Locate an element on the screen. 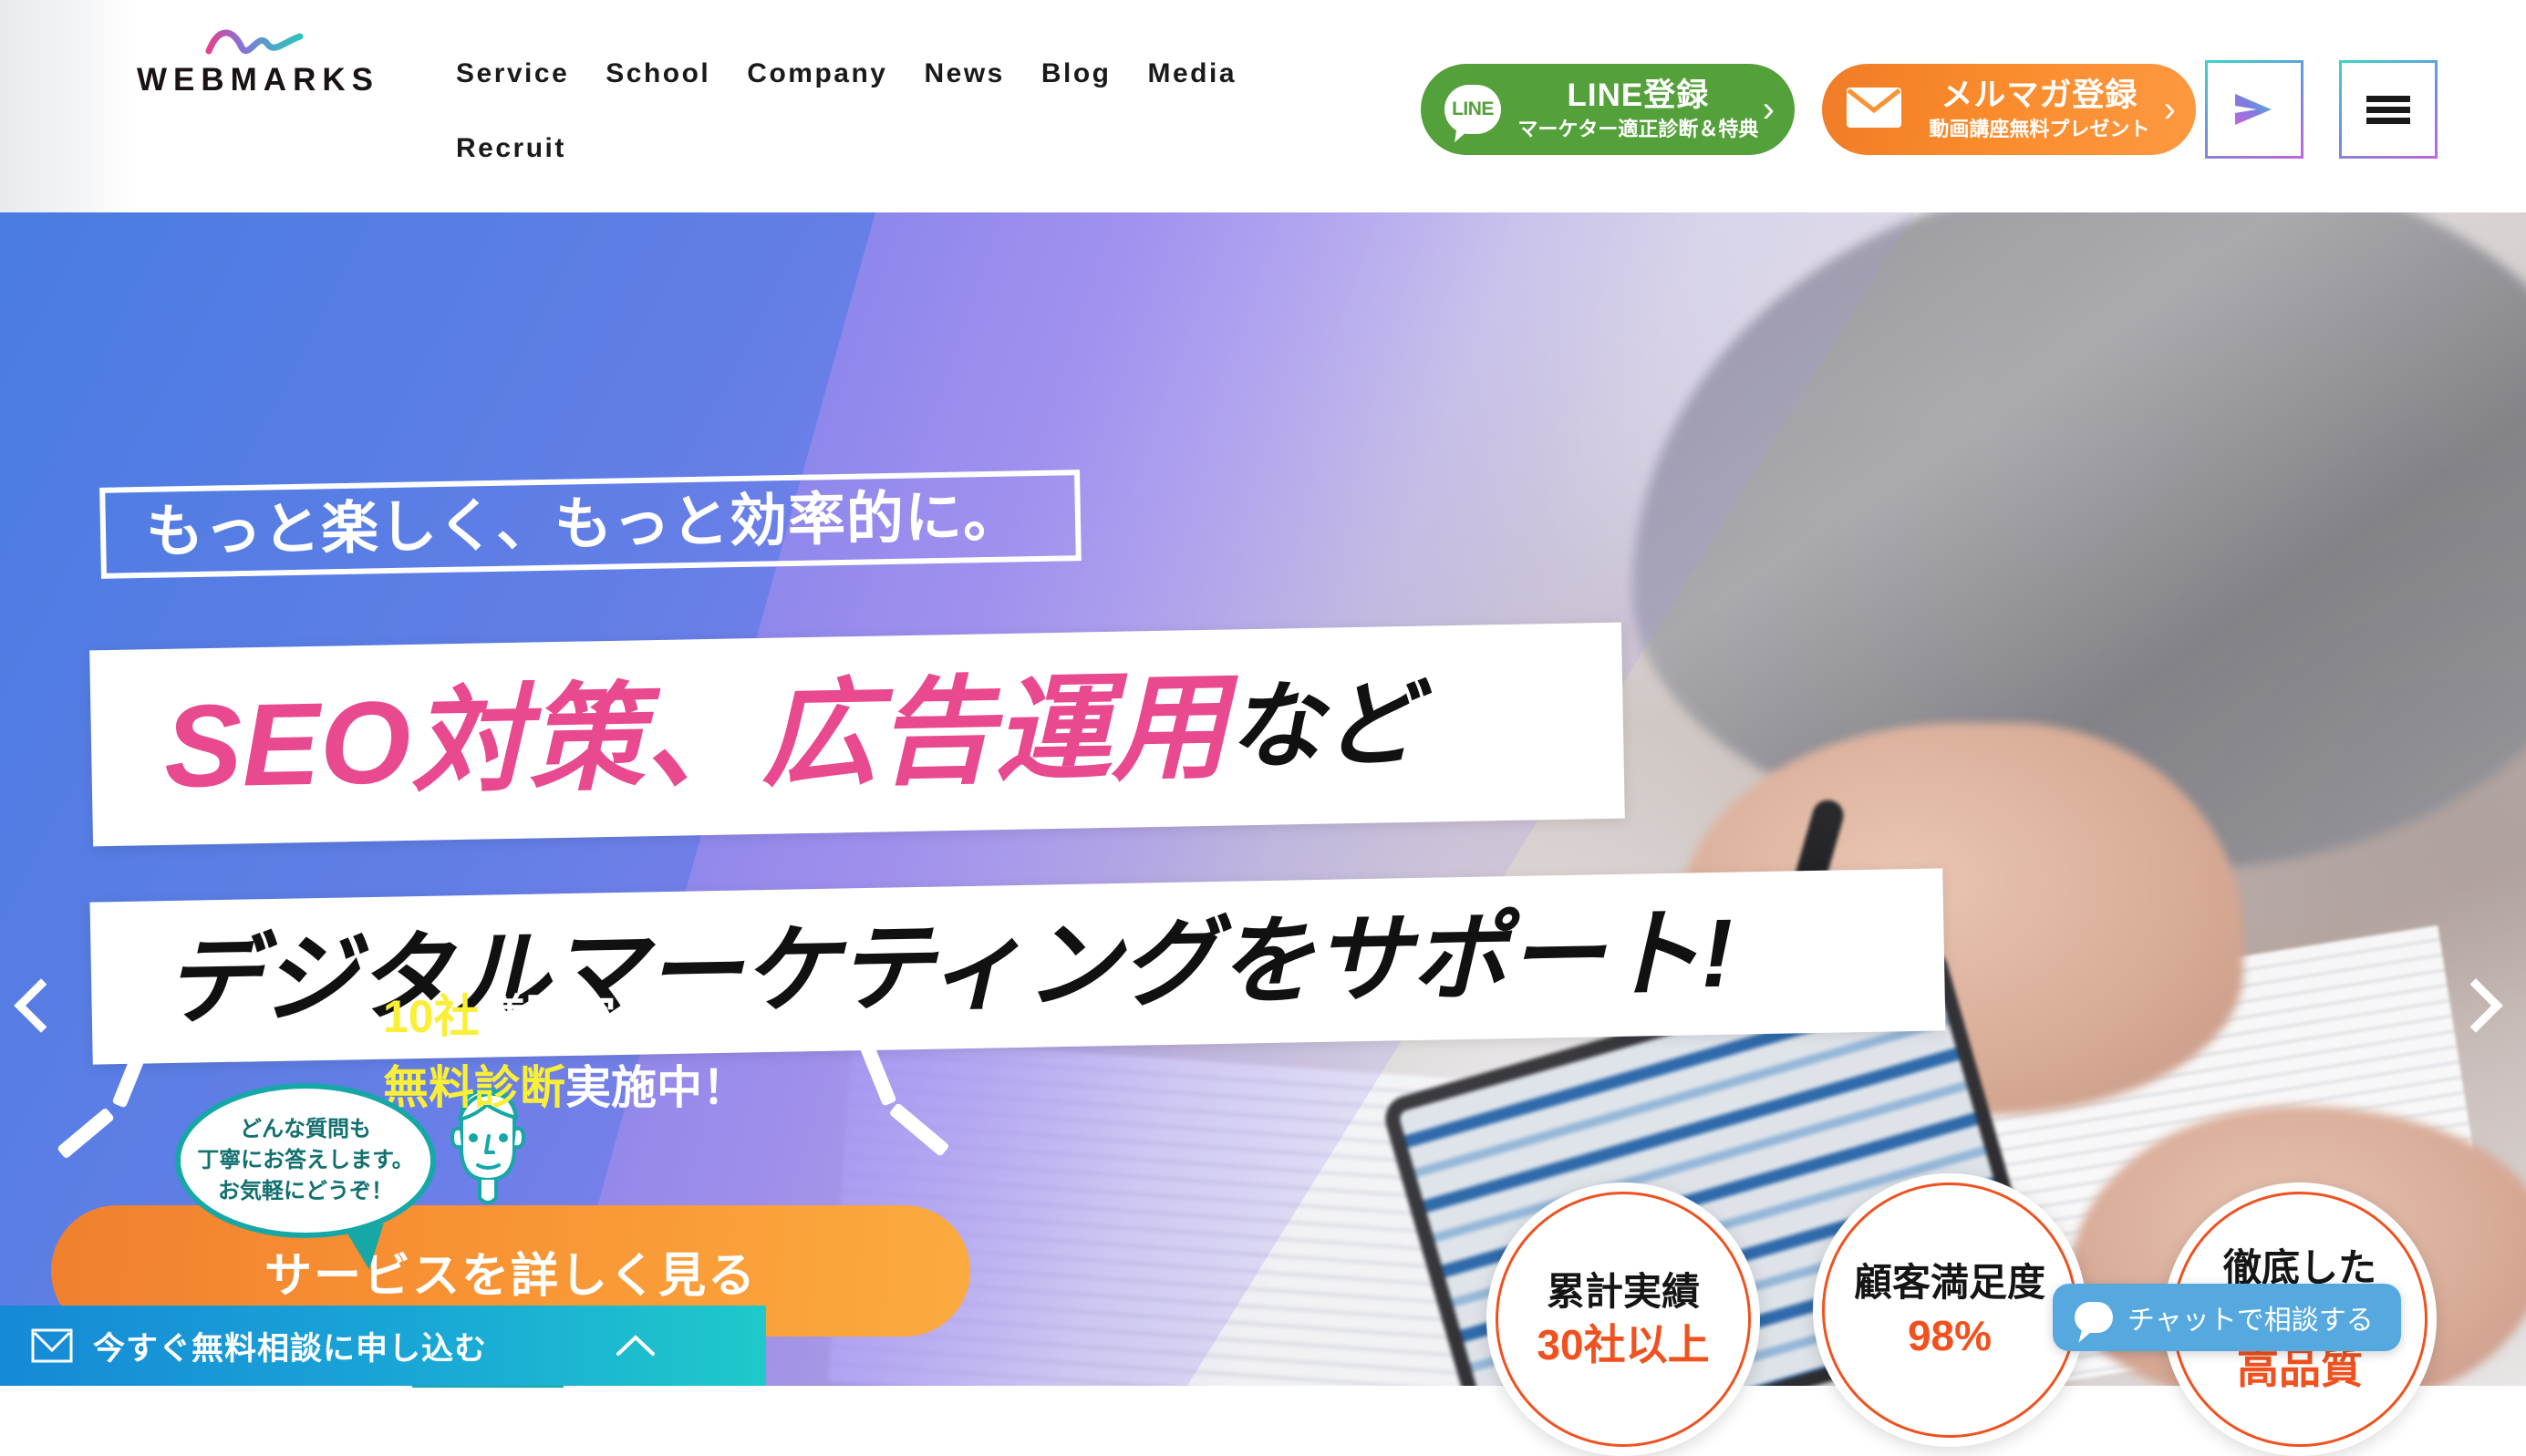 Image resolution: width=2526 pixels, height=1456 pixels. logo-text: WEBMARKS is located at coordinates (258, 80).